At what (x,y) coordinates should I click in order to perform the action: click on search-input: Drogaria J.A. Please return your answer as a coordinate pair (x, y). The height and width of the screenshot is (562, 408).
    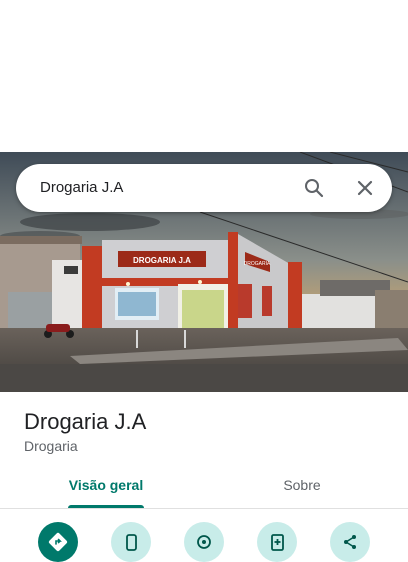
    Looking at the image, I should click on (81, 188).